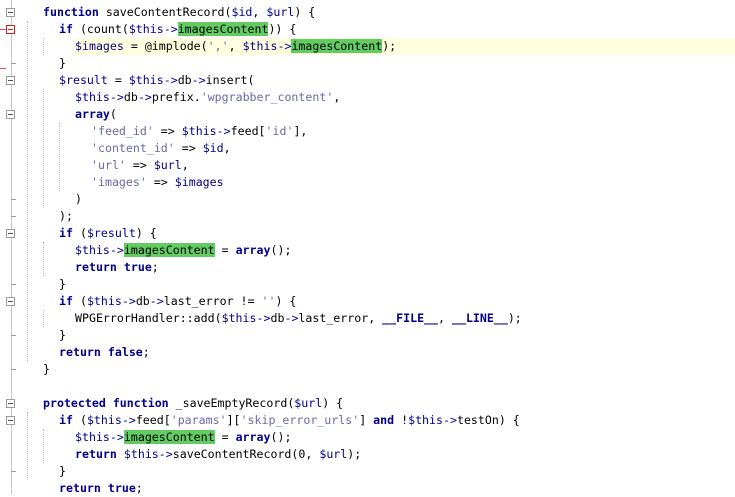  I want to click on code-line: if ($result) {, so click(108, 233).